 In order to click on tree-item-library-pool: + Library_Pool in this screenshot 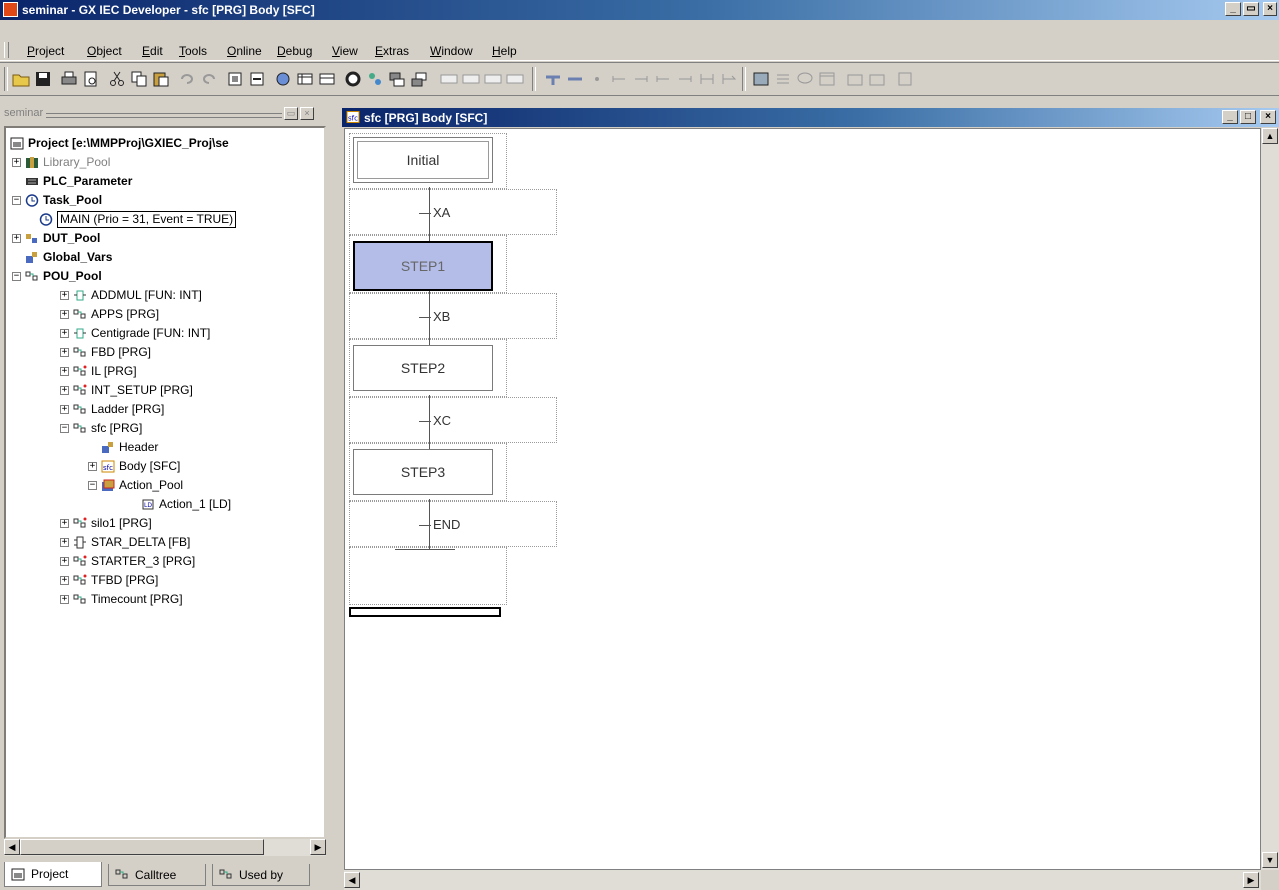, I will do `click(61, 162)`.